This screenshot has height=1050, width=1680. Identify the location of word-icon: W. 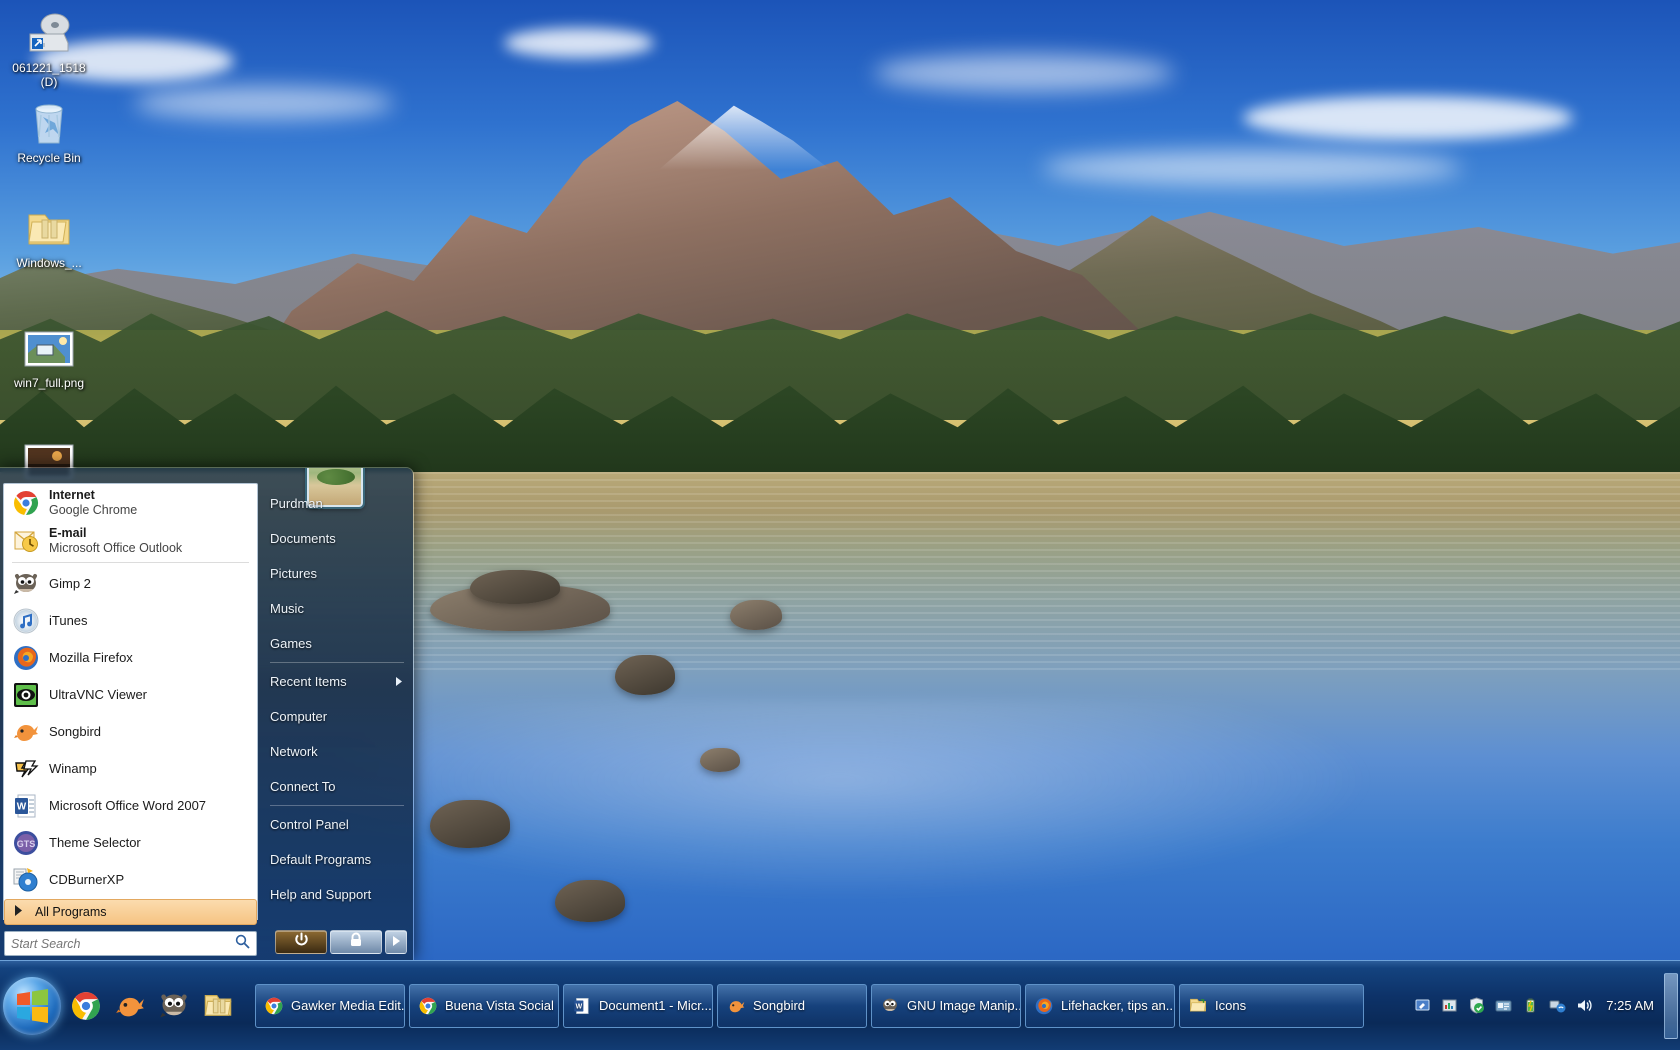
(26, 806).